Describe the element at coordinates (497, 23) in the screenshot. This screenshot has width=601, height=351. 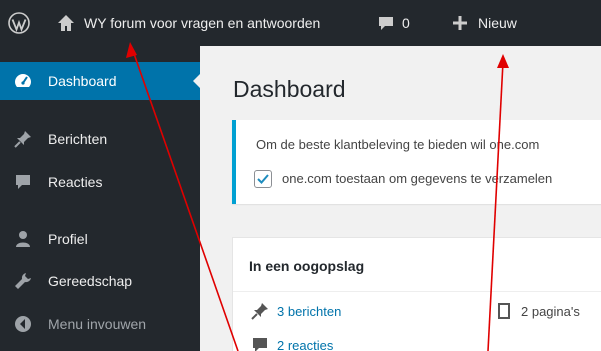
I see `new-label: Nieuw` at that location.